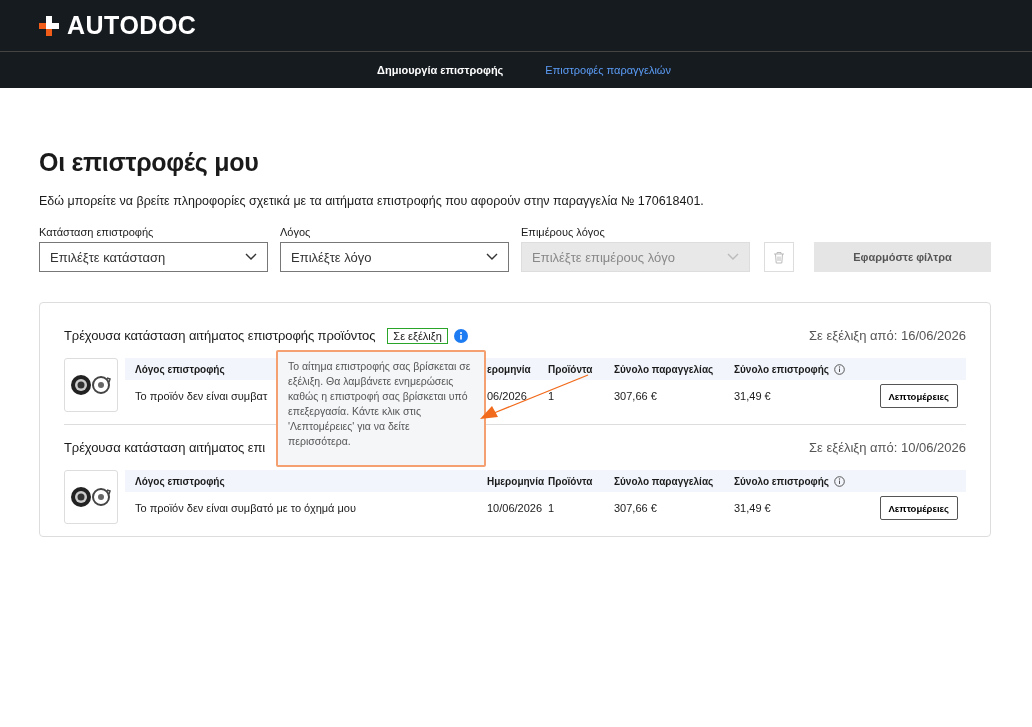  I want to click on filter-select: Επιλέξτε λόγο, so click(394, 257).